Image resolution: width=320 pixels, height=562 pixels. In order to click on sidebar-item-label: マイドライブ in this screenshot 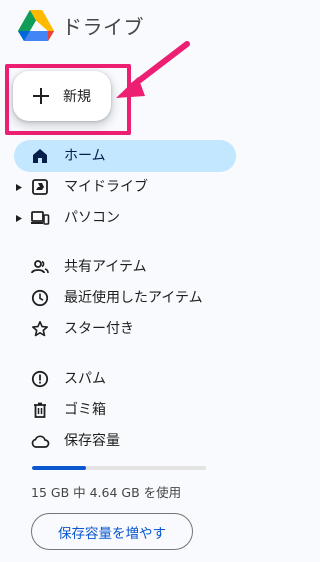, I will do `click(106, 187)`.